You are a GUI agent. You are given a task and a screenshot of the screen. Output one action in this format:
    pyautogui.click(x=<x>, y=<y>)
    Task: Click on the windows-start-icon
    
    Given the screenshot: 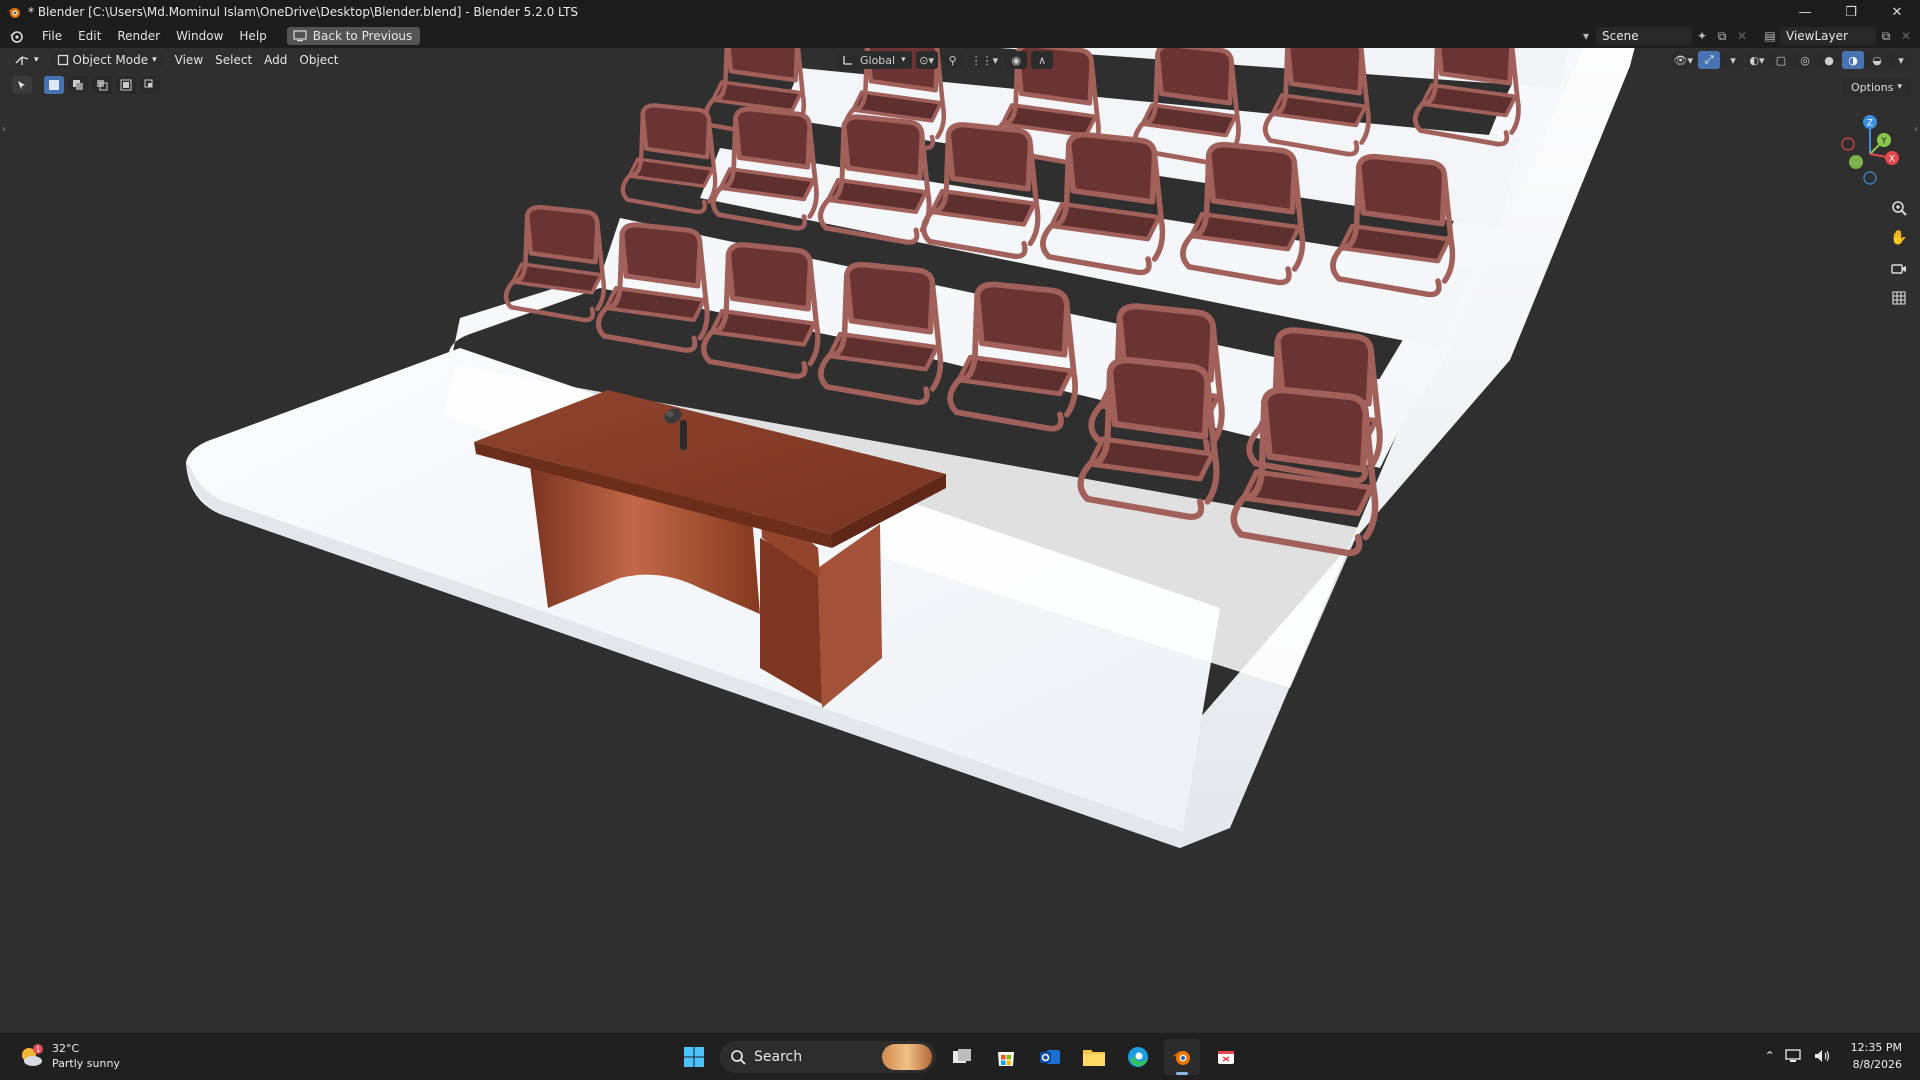 What is the action you would take?
    pyautogui.click(x=694, y=1057)
    